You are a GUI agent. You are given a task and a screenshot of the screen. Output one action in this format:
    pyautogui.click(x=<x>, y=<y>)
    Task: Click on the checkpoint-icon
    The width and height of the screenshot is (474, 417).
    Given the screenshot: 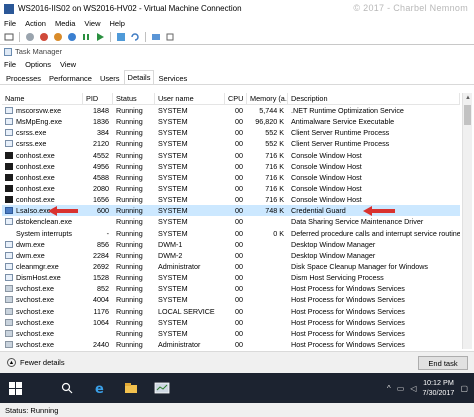 What is the action you would take?
    pyautogui.click(x=121, y=37)
    